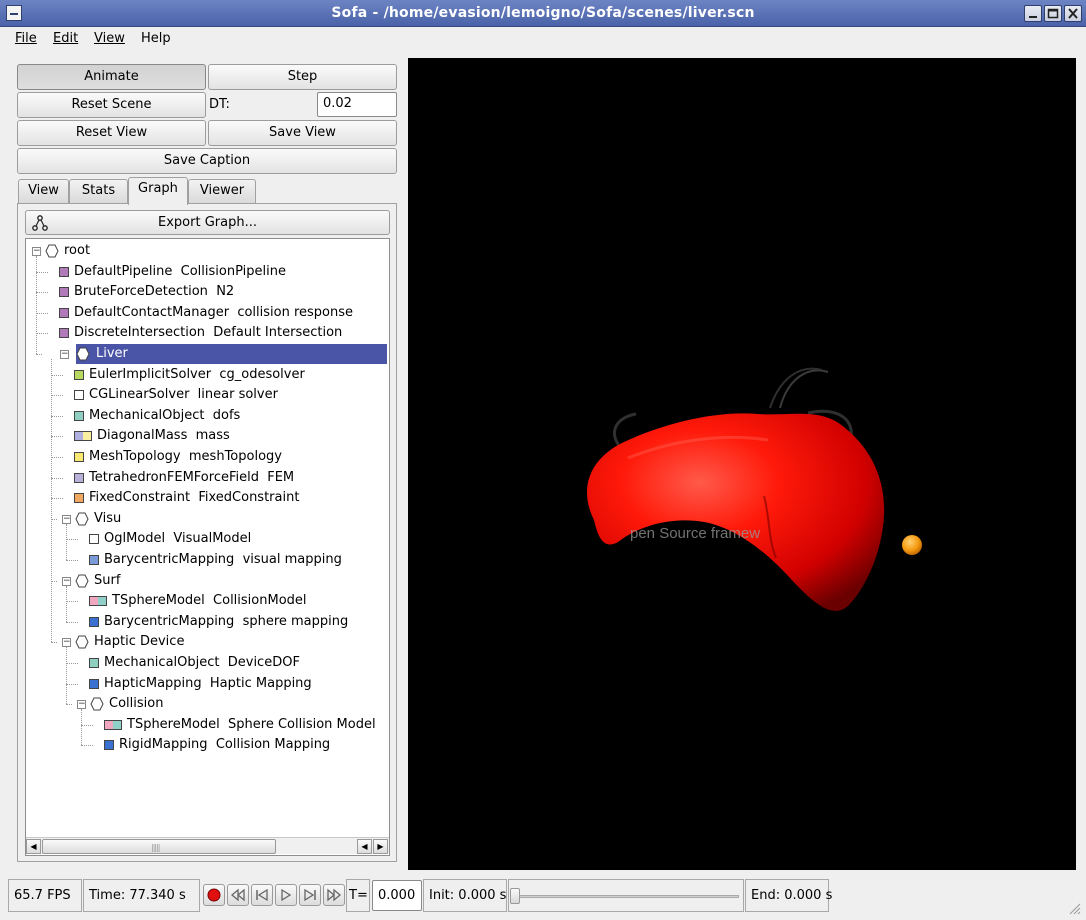 The image size is (1086, 920). I want to click on menu-edit: Edit, so click(65, 38).